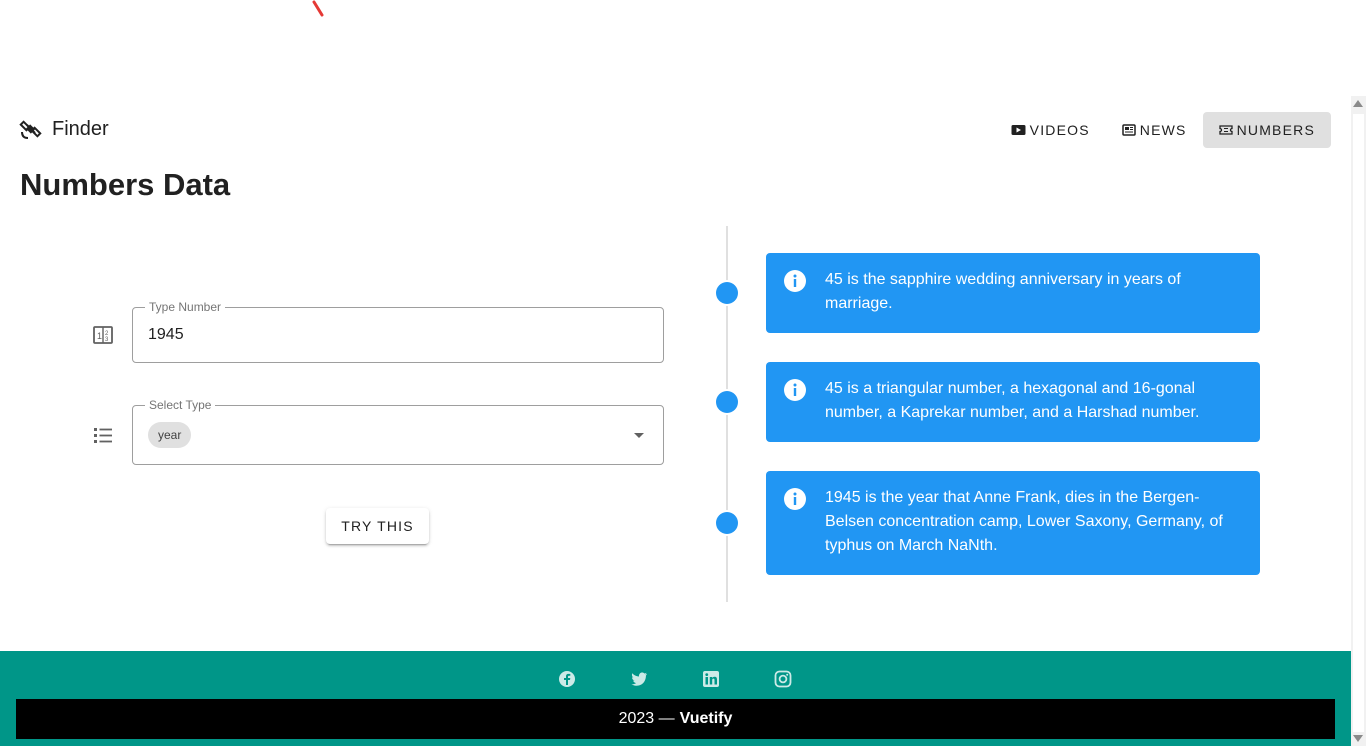 The image size is (1366, 746). What do you see at coordinates (1358, 103) in the screenshot?
I see `scroll-up-arrow-icon` at bounding box center [1358, 103].